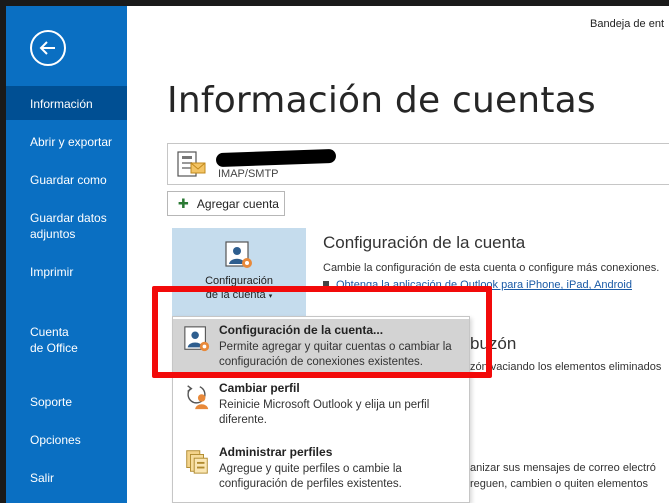 This screenshot has height=503, width=669. I want to click on manage-profiles-icon, so click(197, 462).